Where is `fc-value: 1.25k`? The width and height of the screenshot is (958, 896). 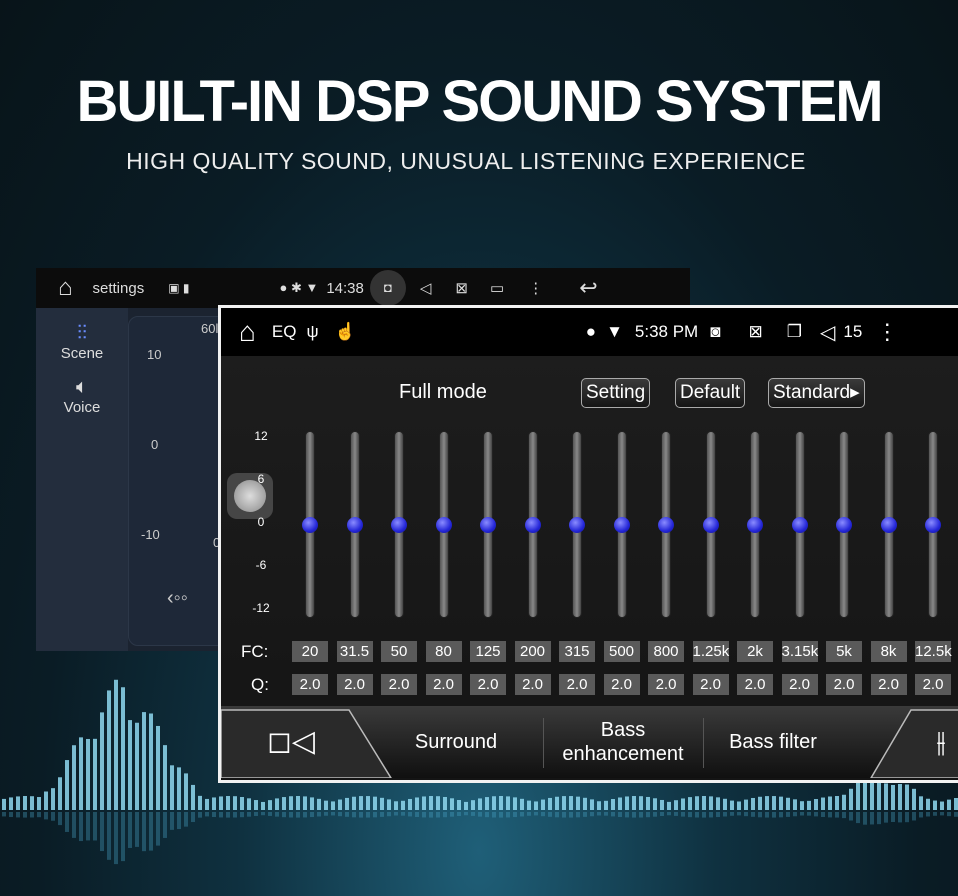
fc-value: 1.25k is located at coordinates (710, 651).